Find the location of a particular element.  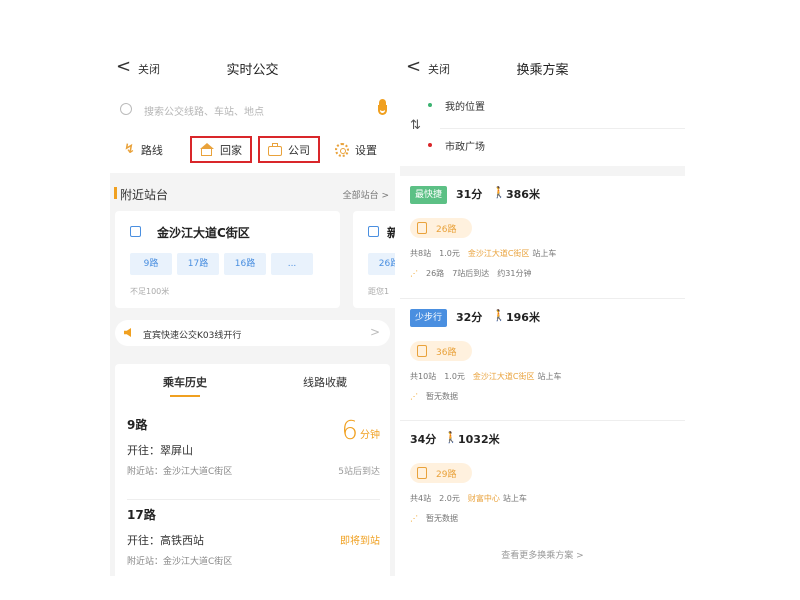

speaker-icon is located at coordinates (127, 332).